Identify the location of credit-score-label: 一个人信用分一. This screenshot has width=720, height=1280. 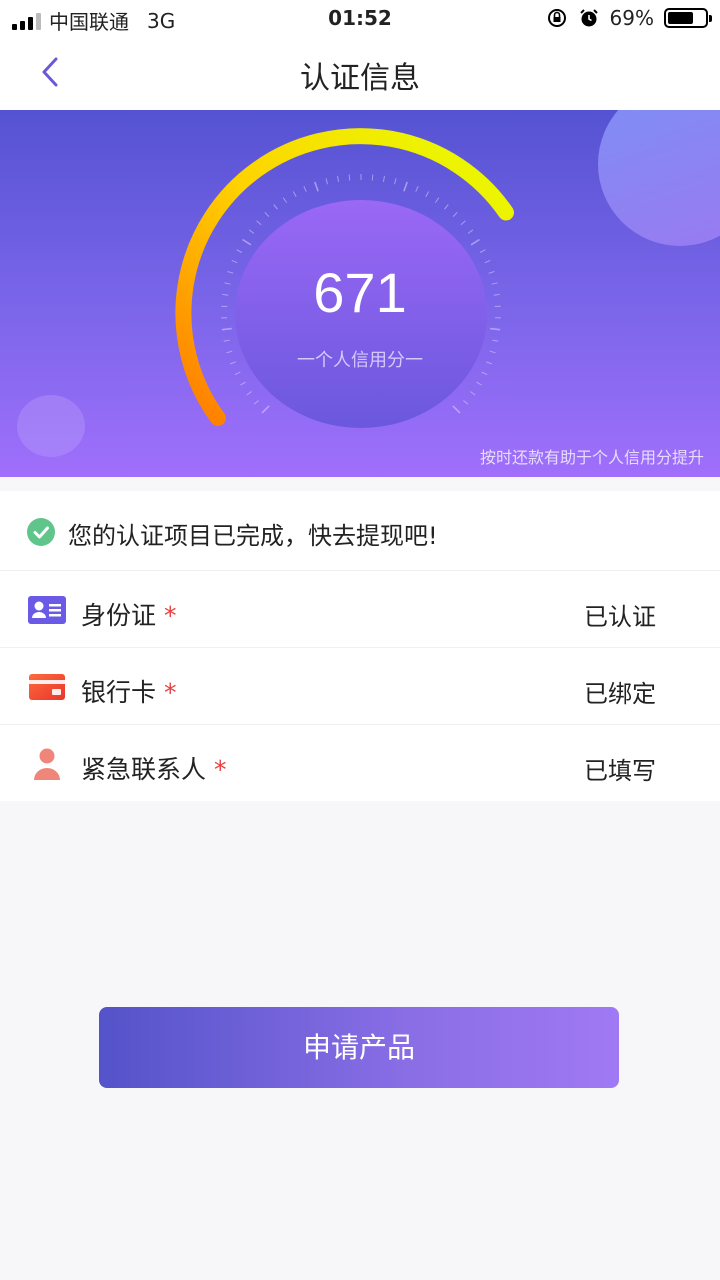
(360, 360).